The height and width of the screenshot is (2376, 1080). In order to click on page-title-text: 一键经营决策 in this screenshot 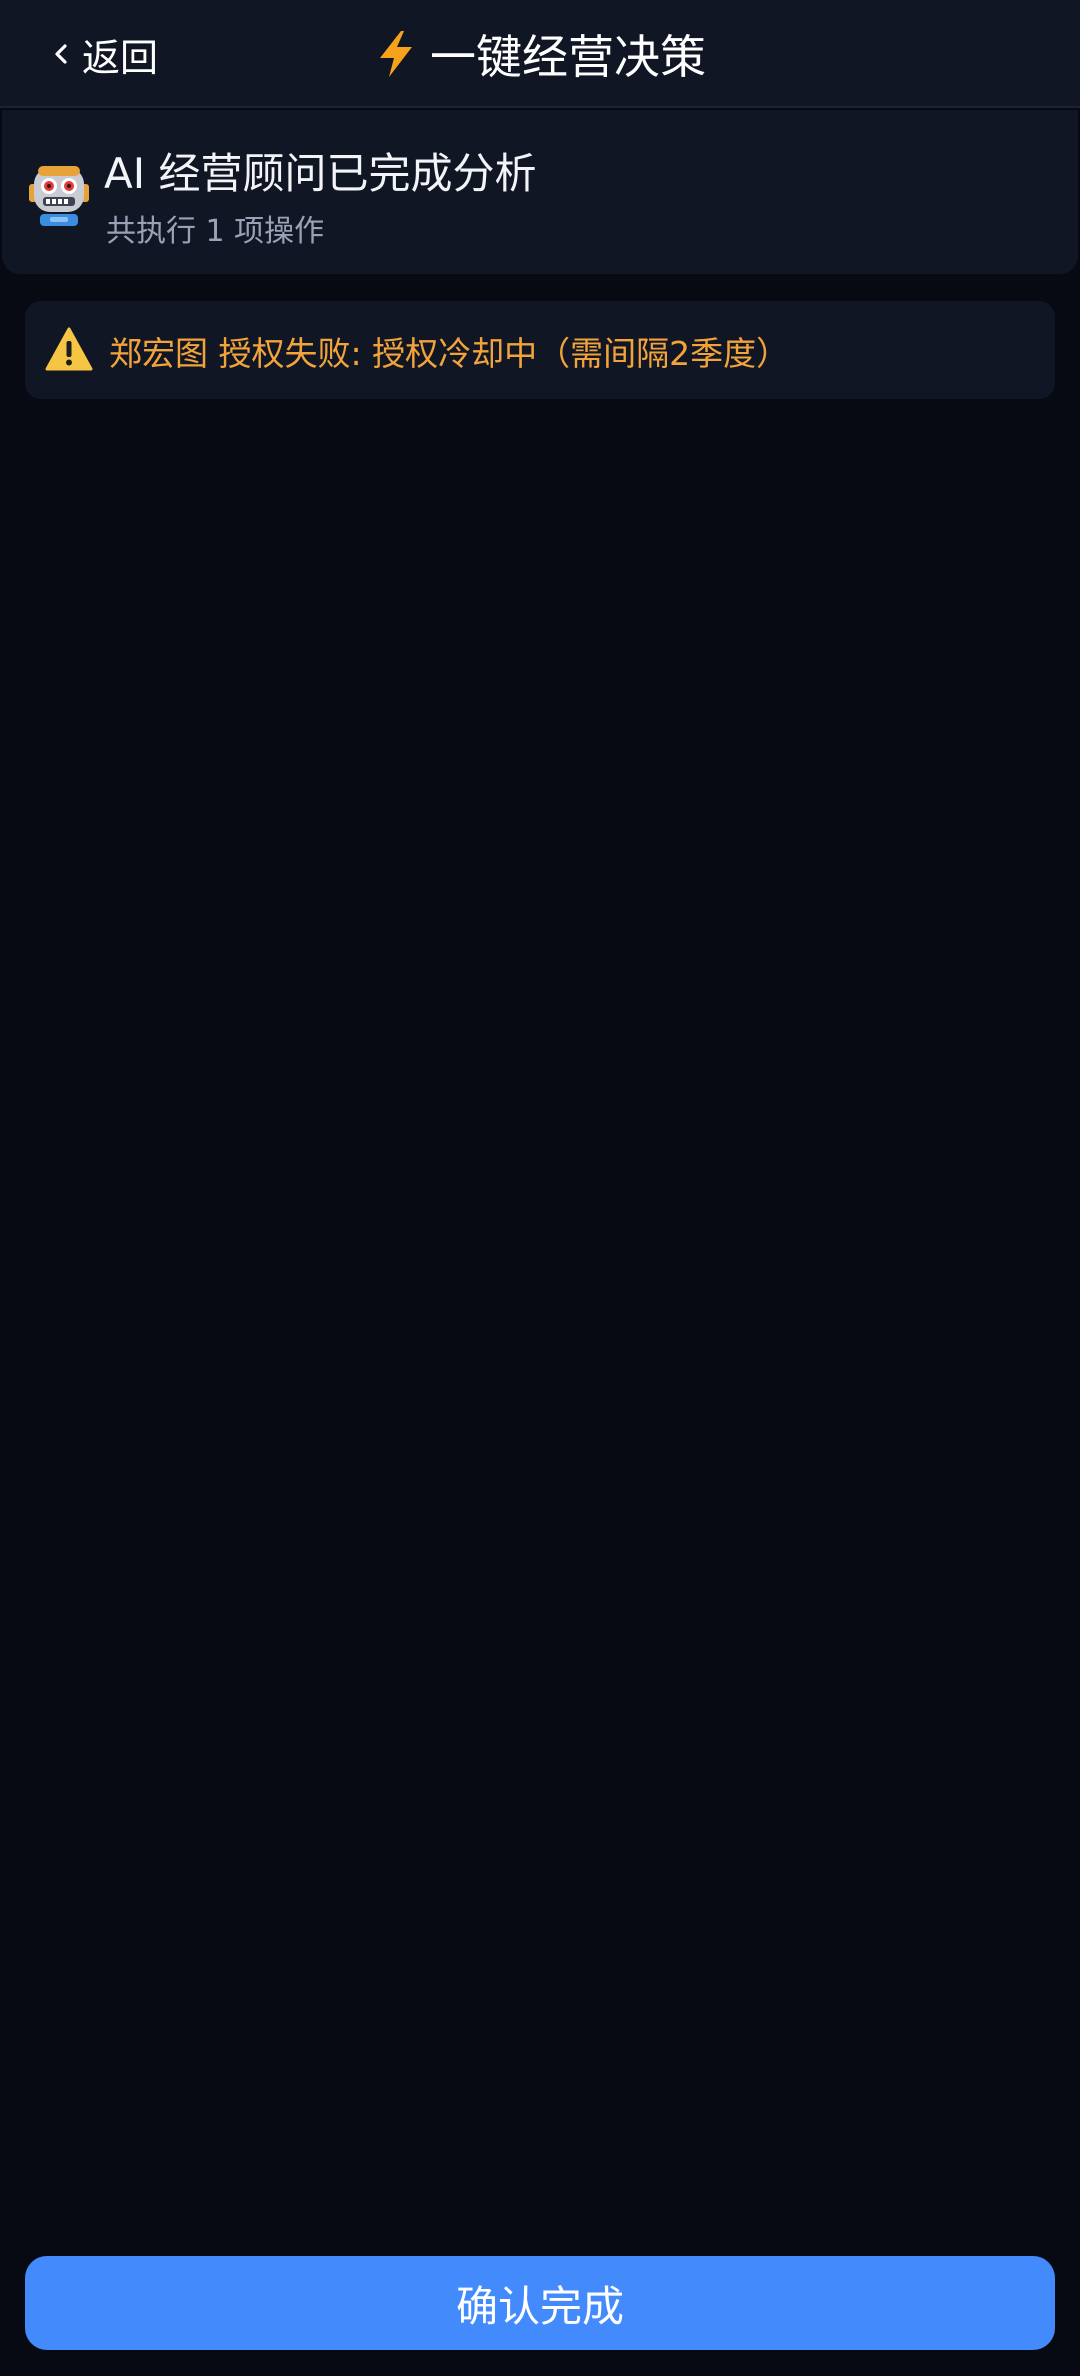, I will do `click(568, 57)`.